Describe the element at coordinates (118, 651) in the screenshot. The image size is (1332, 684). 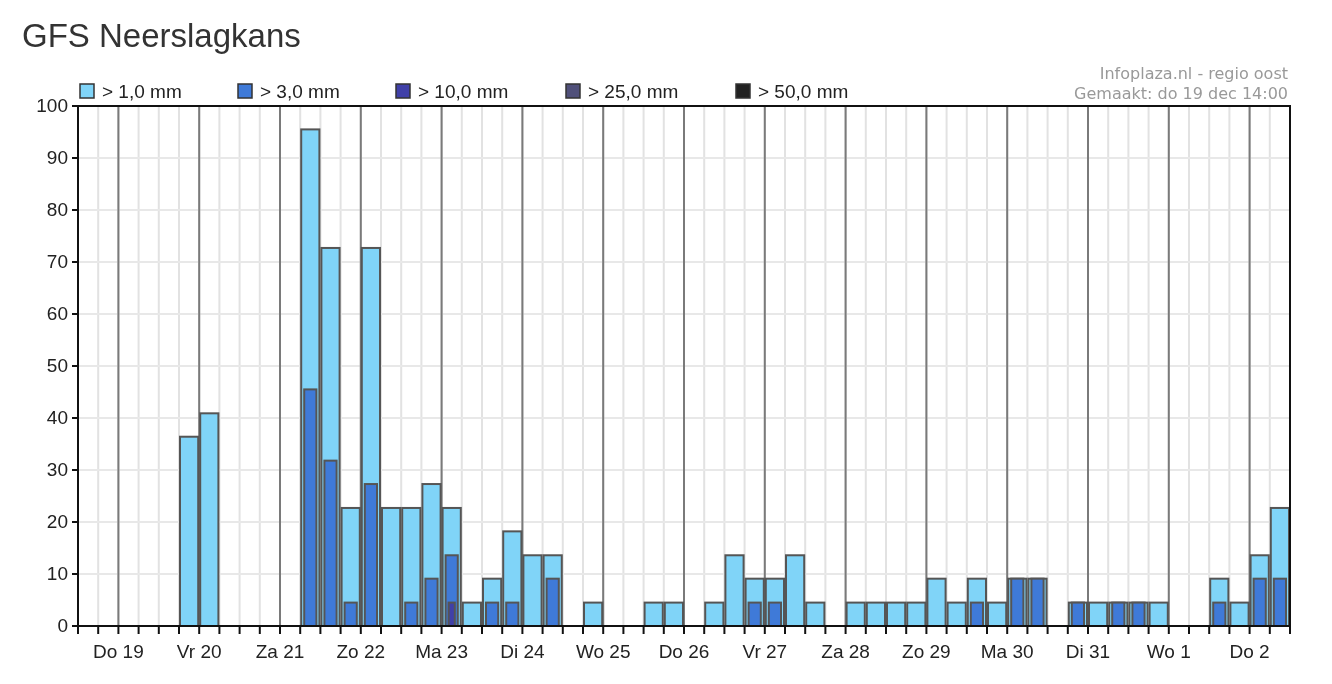
I see `x-tick-label: Do 19` at that location.